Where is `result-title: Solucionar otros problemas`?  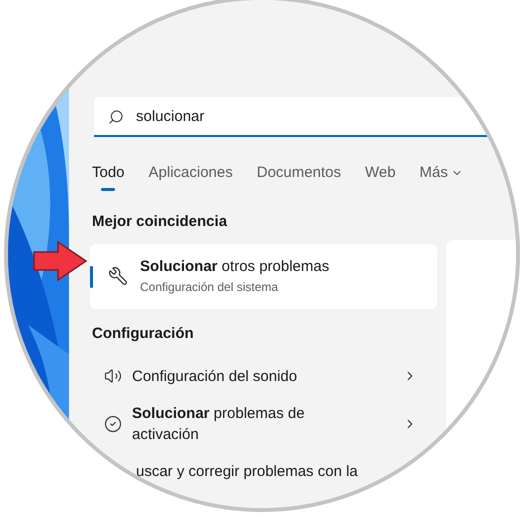 result-title: Solucionar otros problemas is located at coordinates (235, 266).